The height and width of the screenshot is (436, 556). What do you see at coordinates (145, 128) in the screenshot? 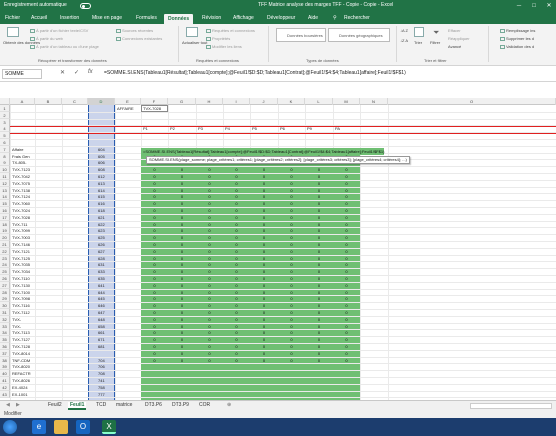
I see `contract-code-cell: P1` at bounding box center [145, 128].